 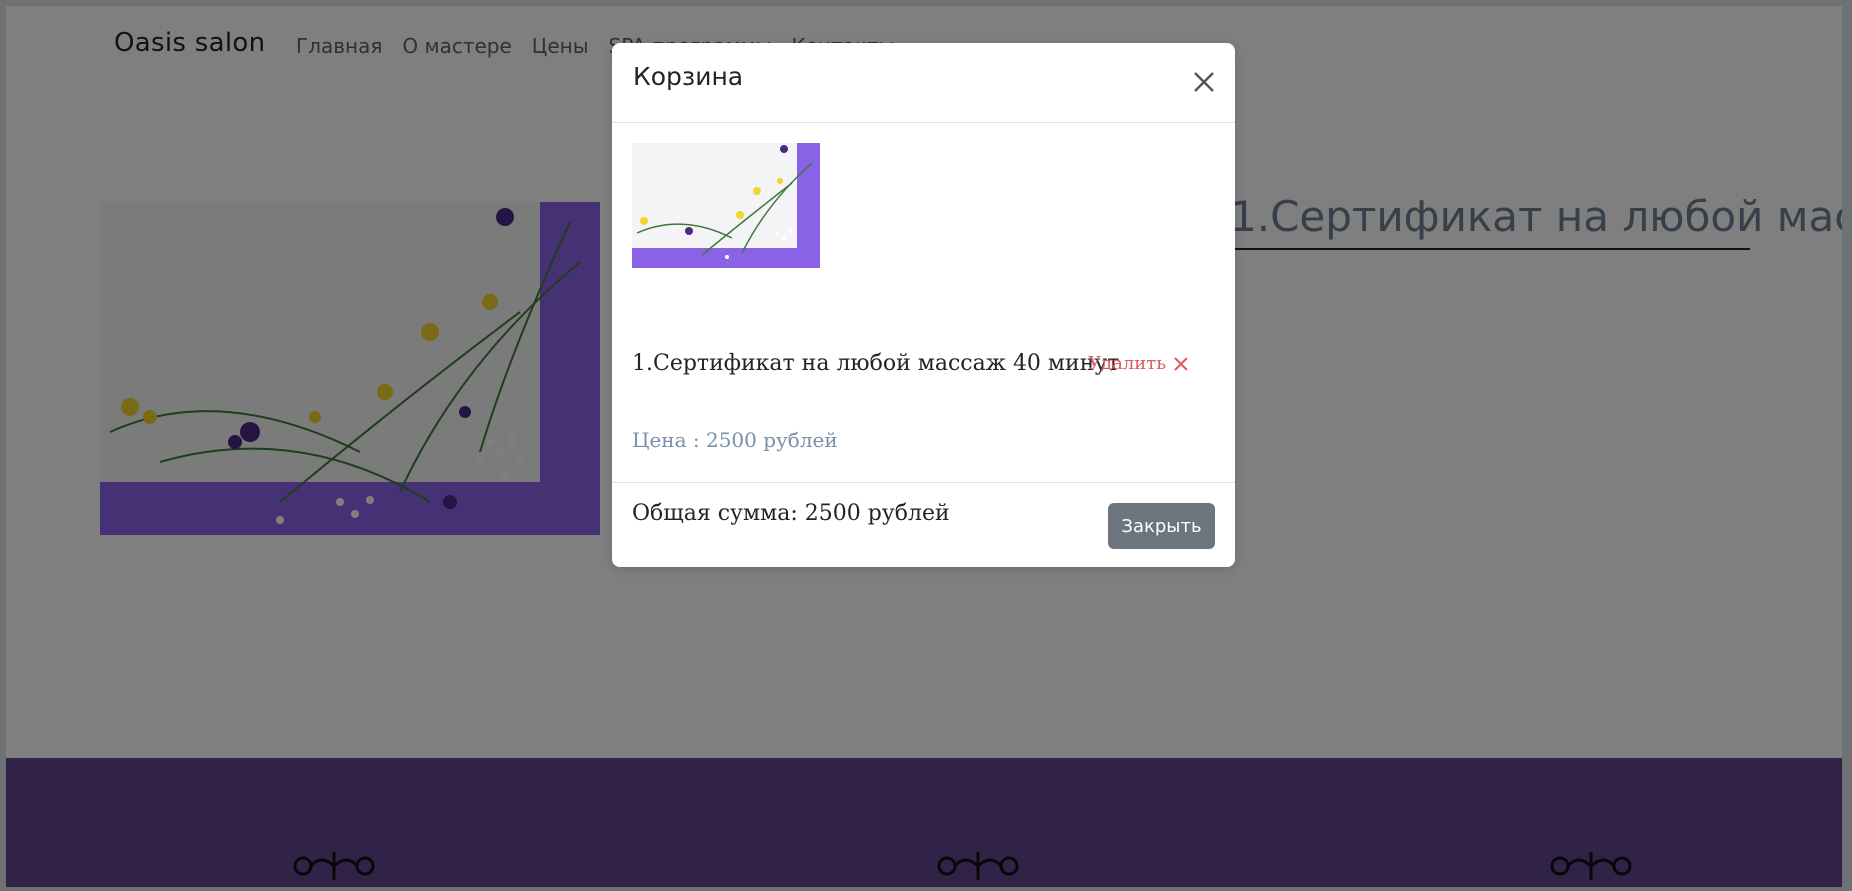 What do you see at coordinates (923, 83) in the screenshot?
I see `modal-header: Корзина` at bounding box center [923, 83].